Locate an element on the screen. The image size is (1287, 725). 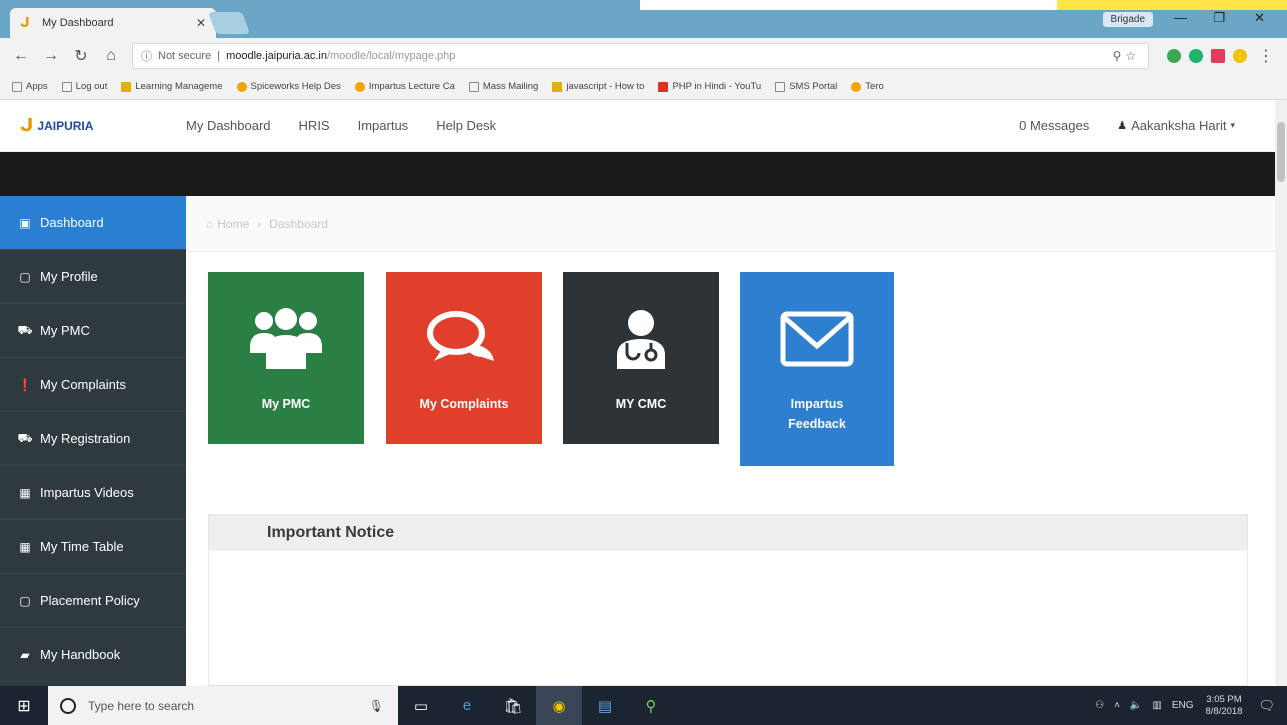
jaipuria-logo: ᒍ JAIPURIA is located at coordinates (85, 125).